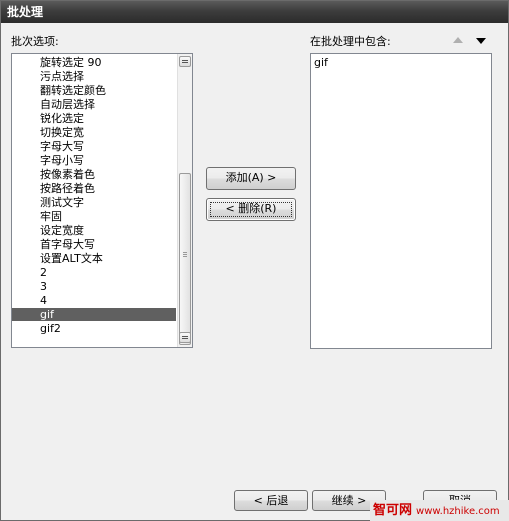 This screenshot has width=509, height=521. Describe the element at coordinates (94, 160) in the screenshot. I see `list-item: 字母小写` at that location.